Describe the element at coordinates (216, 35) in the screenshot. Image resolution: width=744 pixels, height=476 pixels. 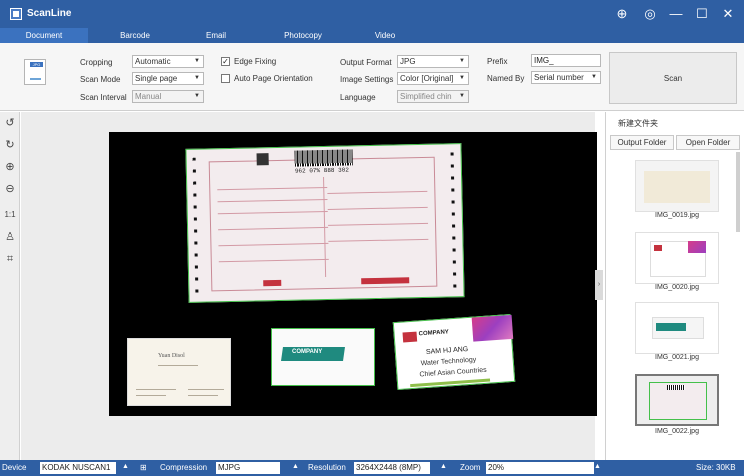
I see `tab-email: Email` at that location.